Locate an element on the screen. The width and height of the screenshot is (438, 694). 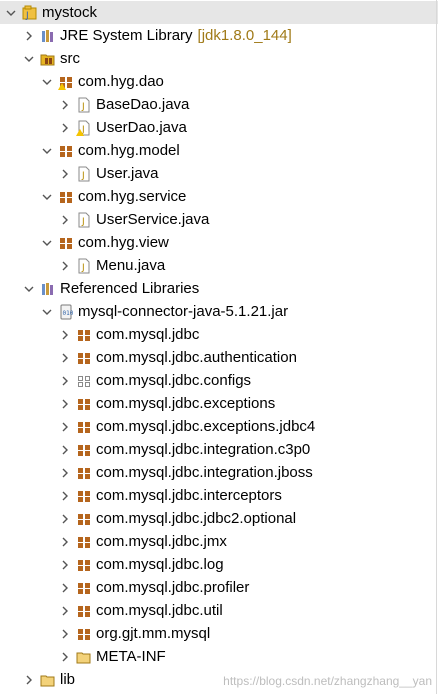
tree-item-jar-package: com.mysql.jdbc.profiler is located at coordinates (219, 587).